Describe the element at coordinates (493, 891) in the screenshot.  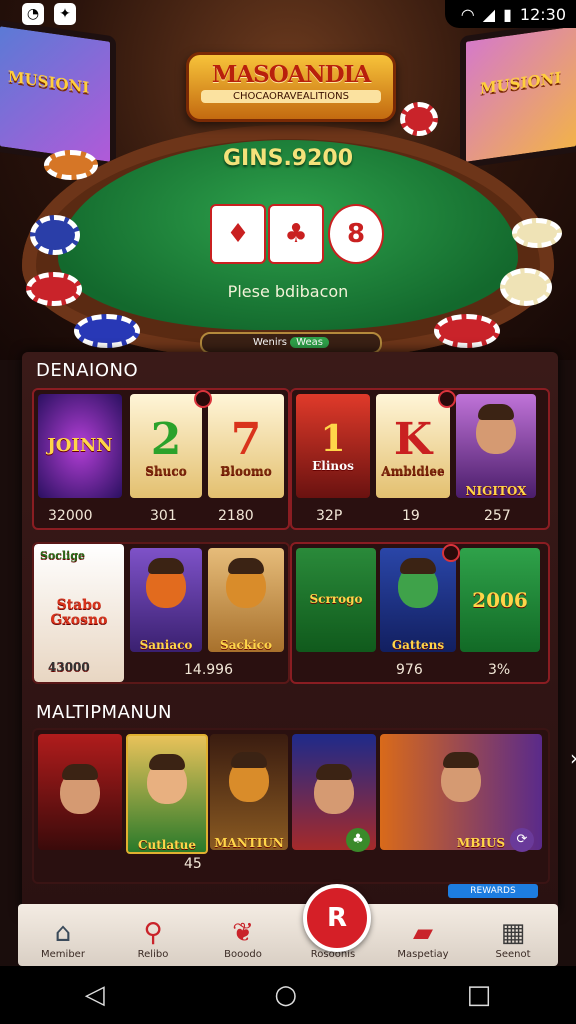
I see `rewards-strip: REWARDS` at that location.